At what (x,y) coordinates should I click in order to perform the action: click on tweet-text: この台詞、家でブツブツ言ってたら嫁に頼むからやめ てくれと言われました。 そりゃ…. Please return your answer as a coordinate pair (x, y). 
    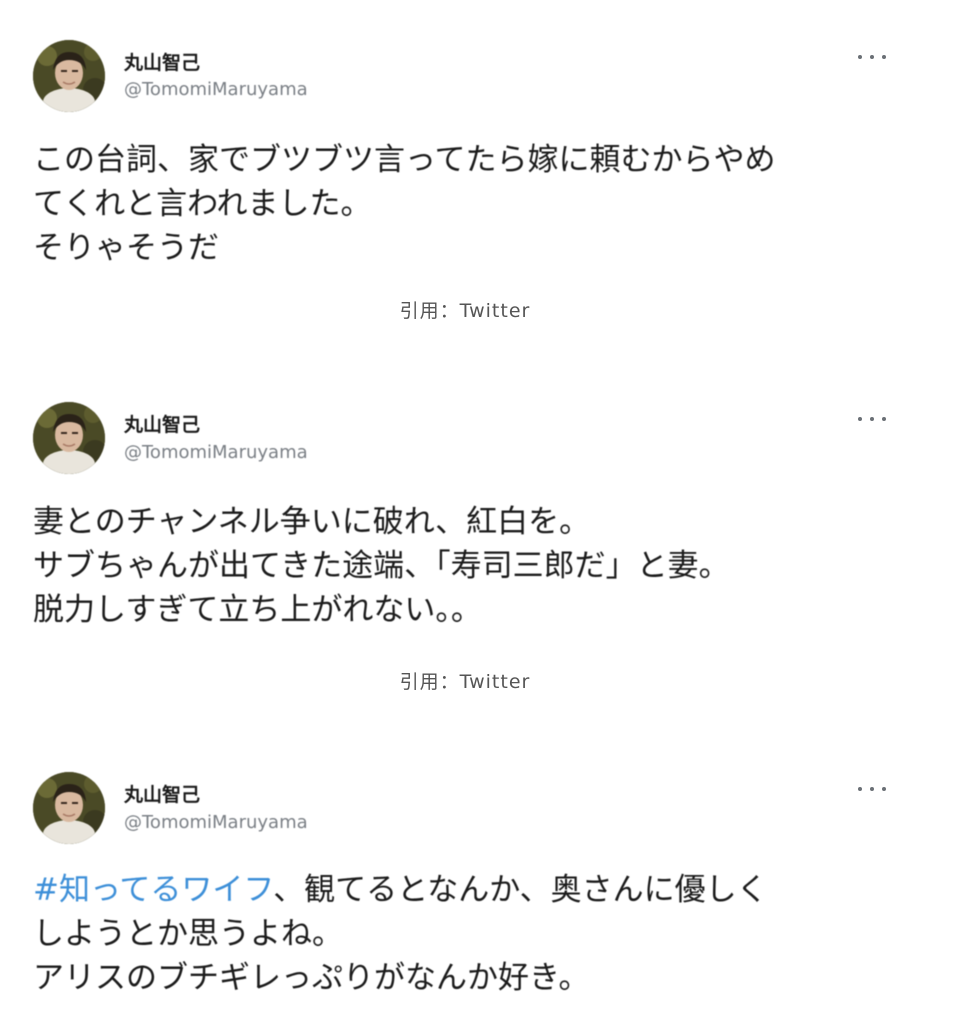
    Looking at the image, I should click on (473, 204).